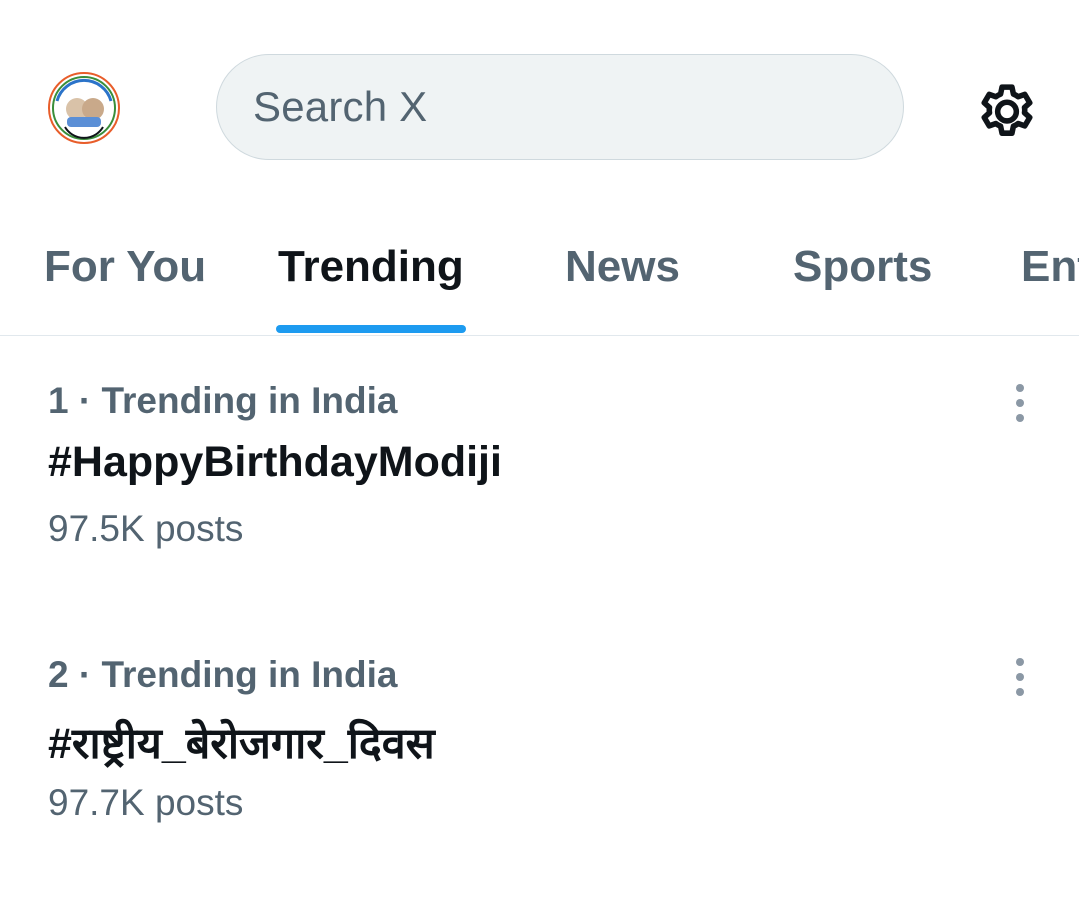 Image resolution: width=1079 pixels, height=905 pixels. Describe the element at coordinates (863, 266) in the screenshot. I see `tab-label: Sports` at that location.